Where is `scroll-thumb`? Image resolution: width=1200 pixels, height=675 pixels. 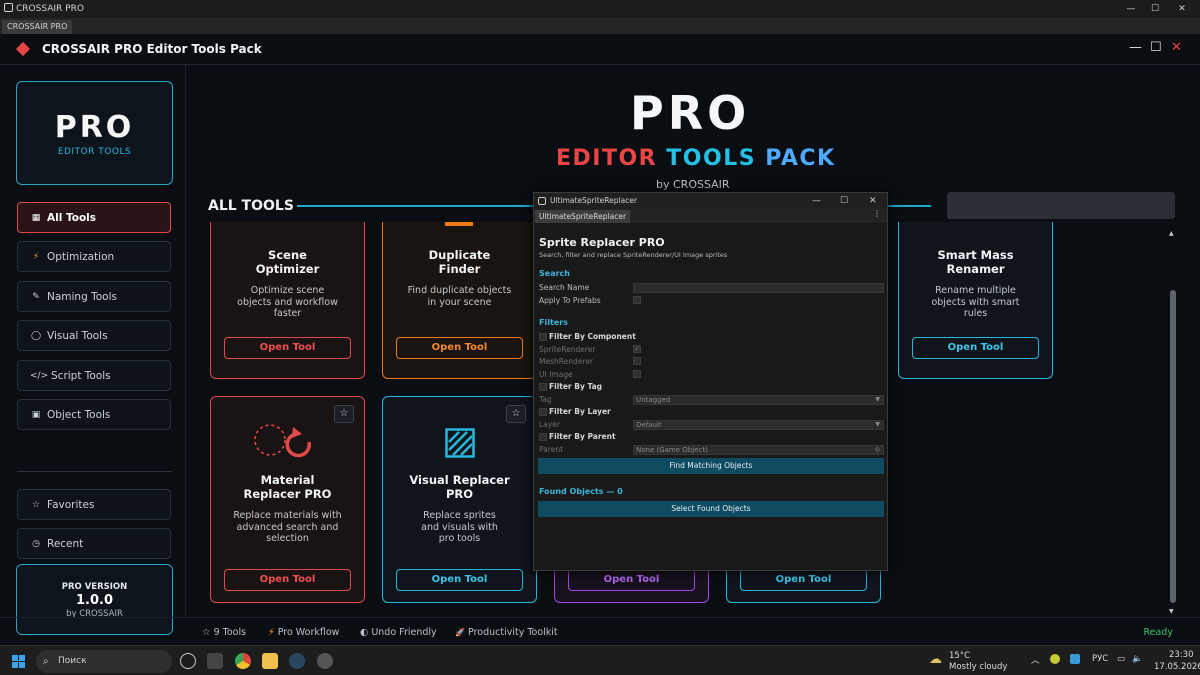
scroll-thumb is located at coordinates (1173, 446).